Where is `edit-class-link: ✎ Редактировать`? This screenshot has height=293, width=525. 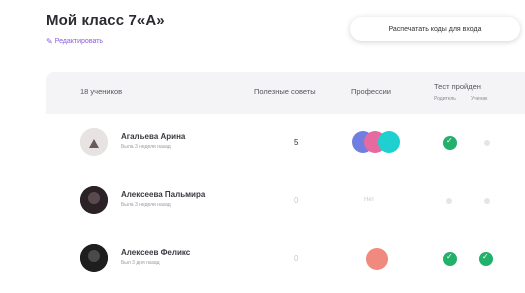
edit-class-link: ✎ Редактировать is located at coordinates (74, 41).